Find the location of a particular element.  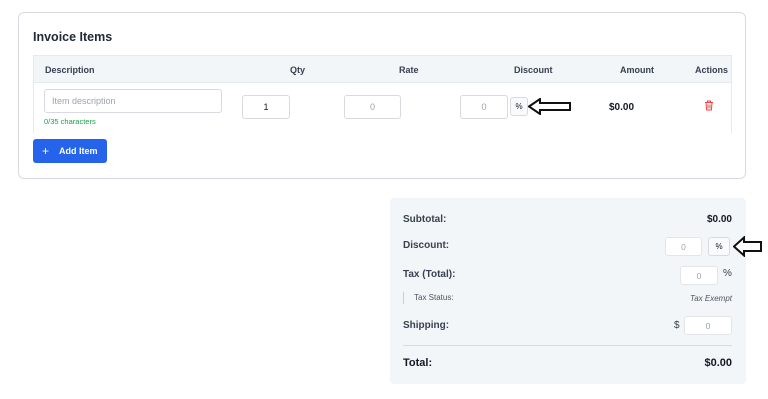

tax-label: Tax (Total): is located at coordinates (429, 274).